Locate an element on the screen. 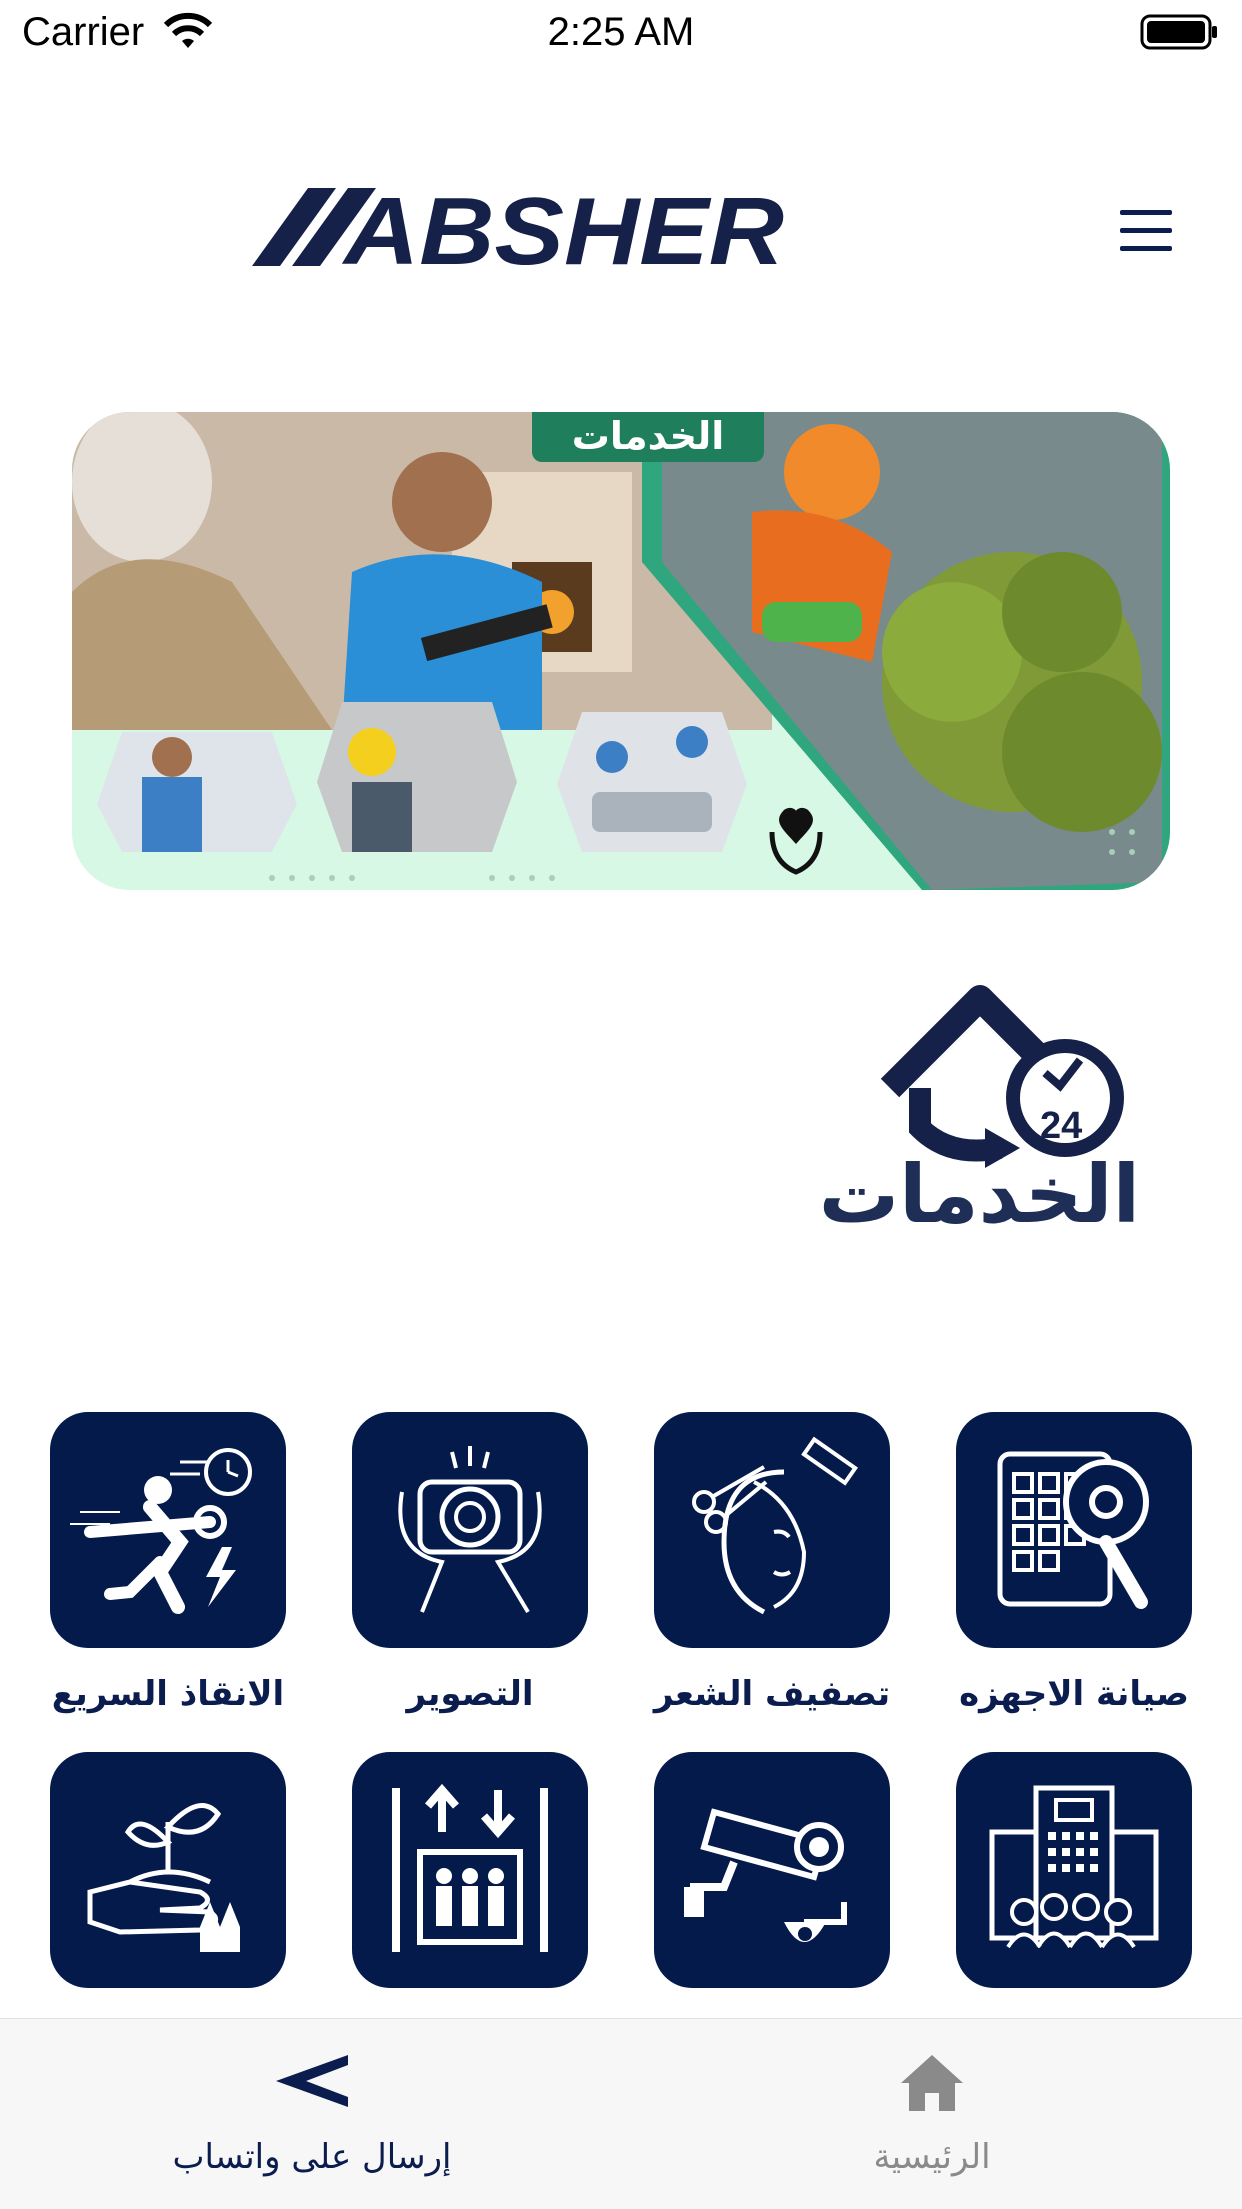 The width and height of the screenshot is (1242, 2209). security-camera-icon is located at coordinates (765, 1875).